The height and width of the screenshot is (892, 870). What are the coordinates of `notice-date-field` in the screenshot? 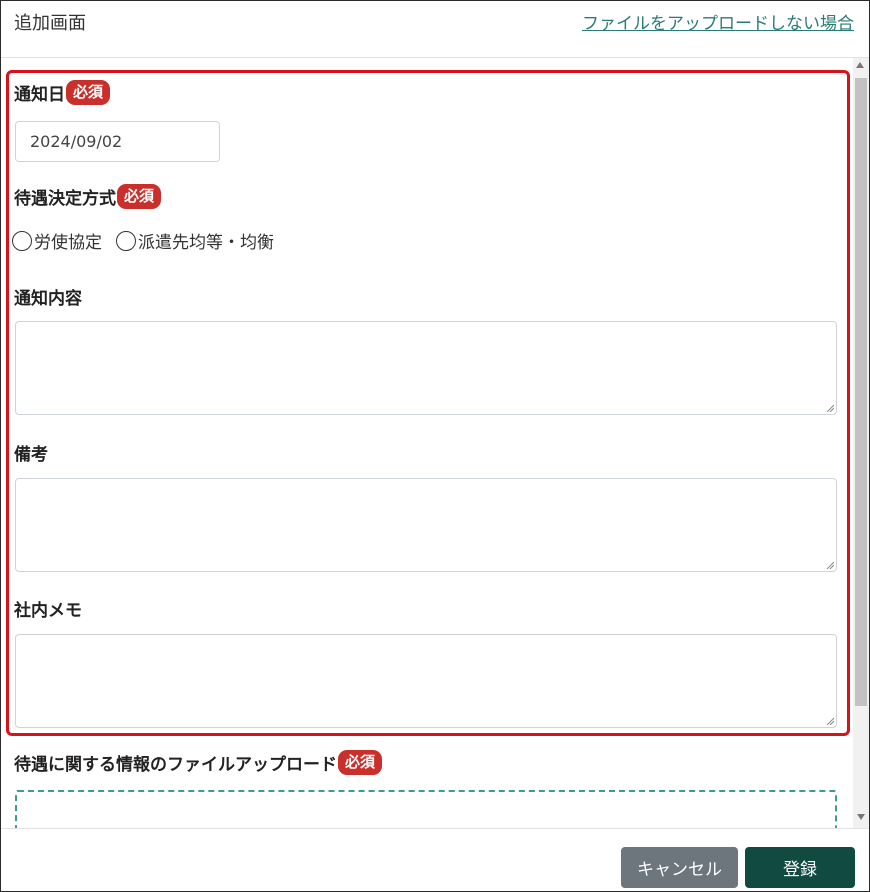 It's located at (117, 141).